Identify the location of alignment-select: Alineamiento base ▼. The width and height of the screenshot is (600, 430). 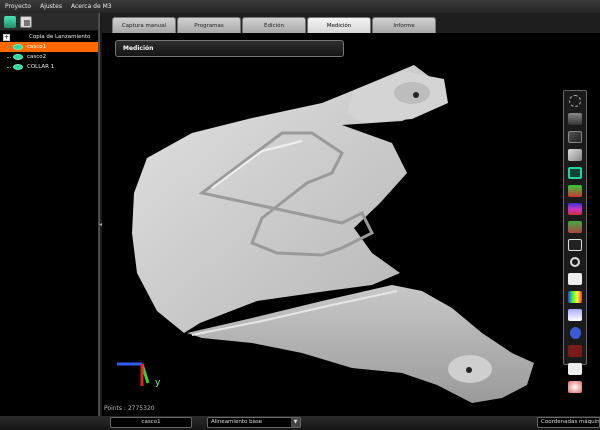
(254, 422).